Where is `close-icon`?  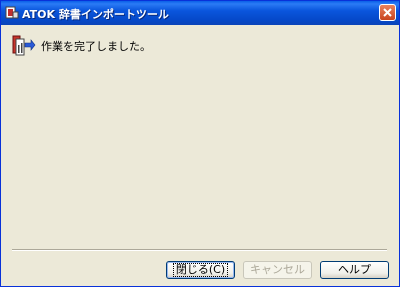
close-icon is located at coordinates (387, 12).